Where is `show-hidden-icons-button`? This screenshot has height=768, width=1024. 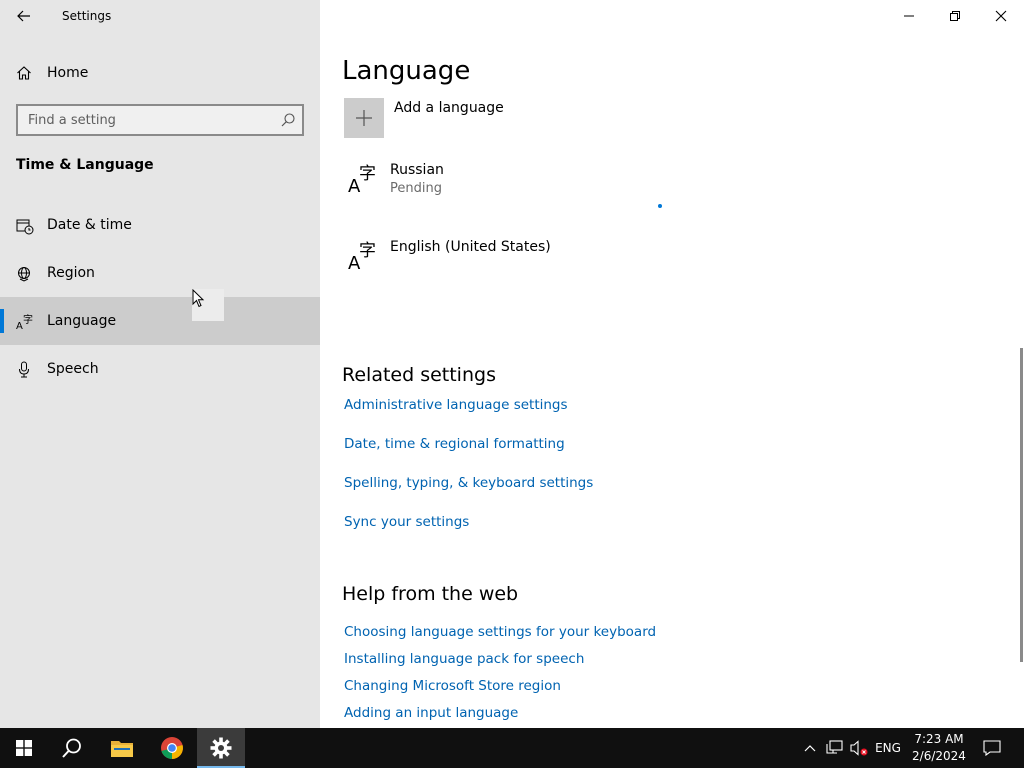 show-hidden-icons-button is located at coordinates (810, 748).